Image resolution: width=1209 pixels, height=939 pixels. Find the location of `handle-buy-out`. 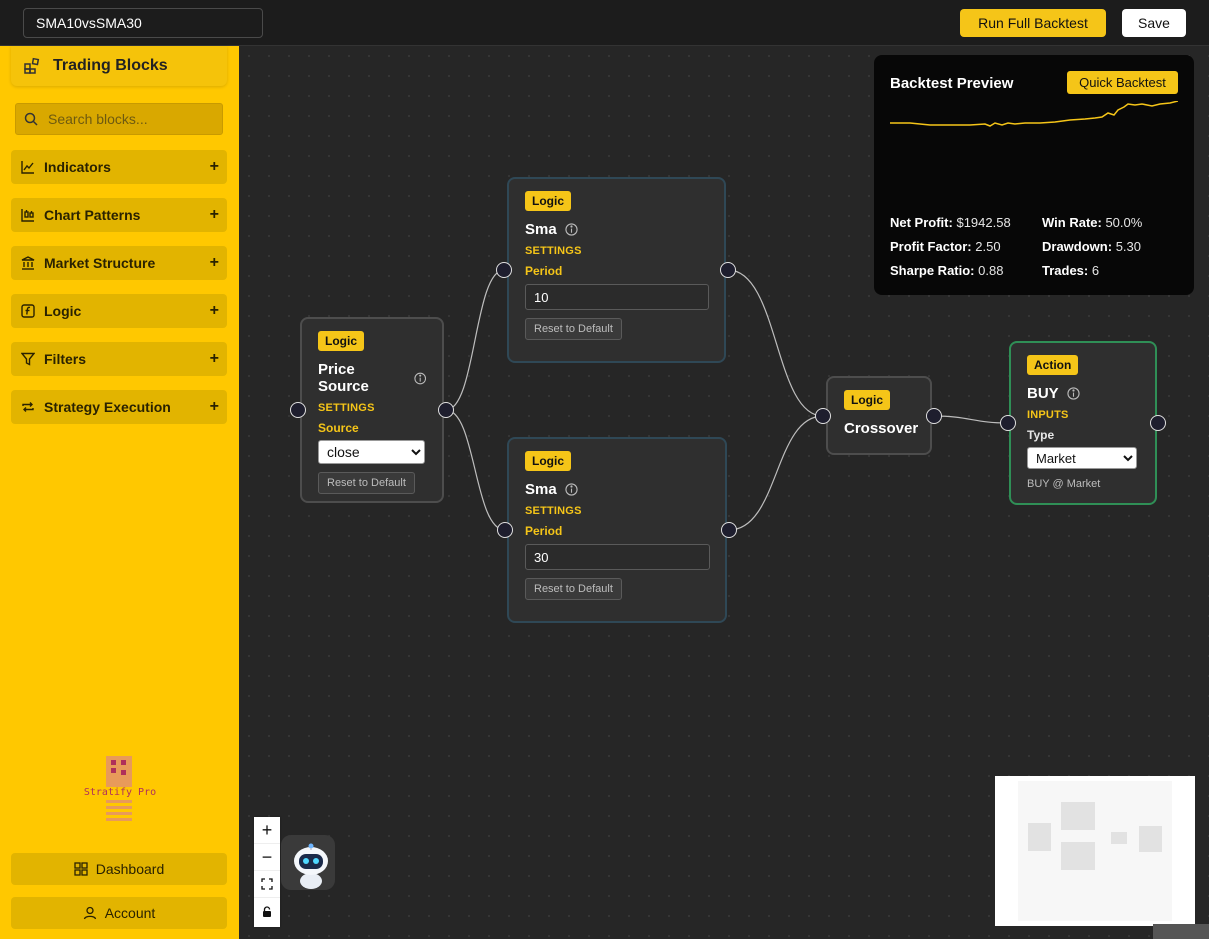

handle-buy-out is located at coordinates (1158, 423).